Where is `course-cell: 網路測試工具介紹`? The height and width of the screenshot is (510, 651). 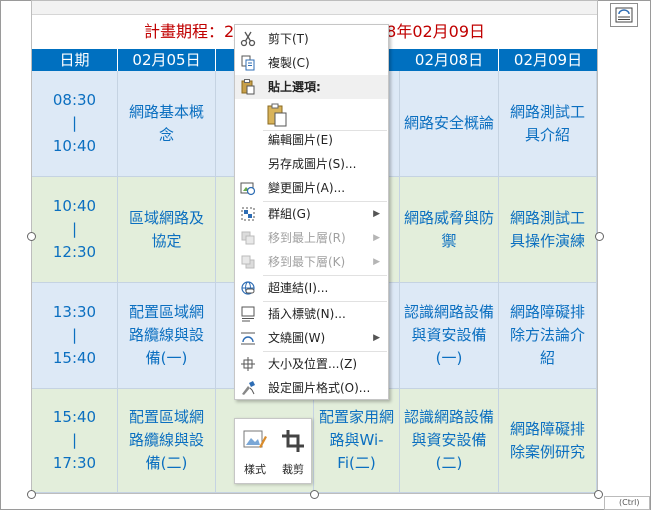
course-cell: 網路測試工具介紹 is located at coordinates (548, 124).